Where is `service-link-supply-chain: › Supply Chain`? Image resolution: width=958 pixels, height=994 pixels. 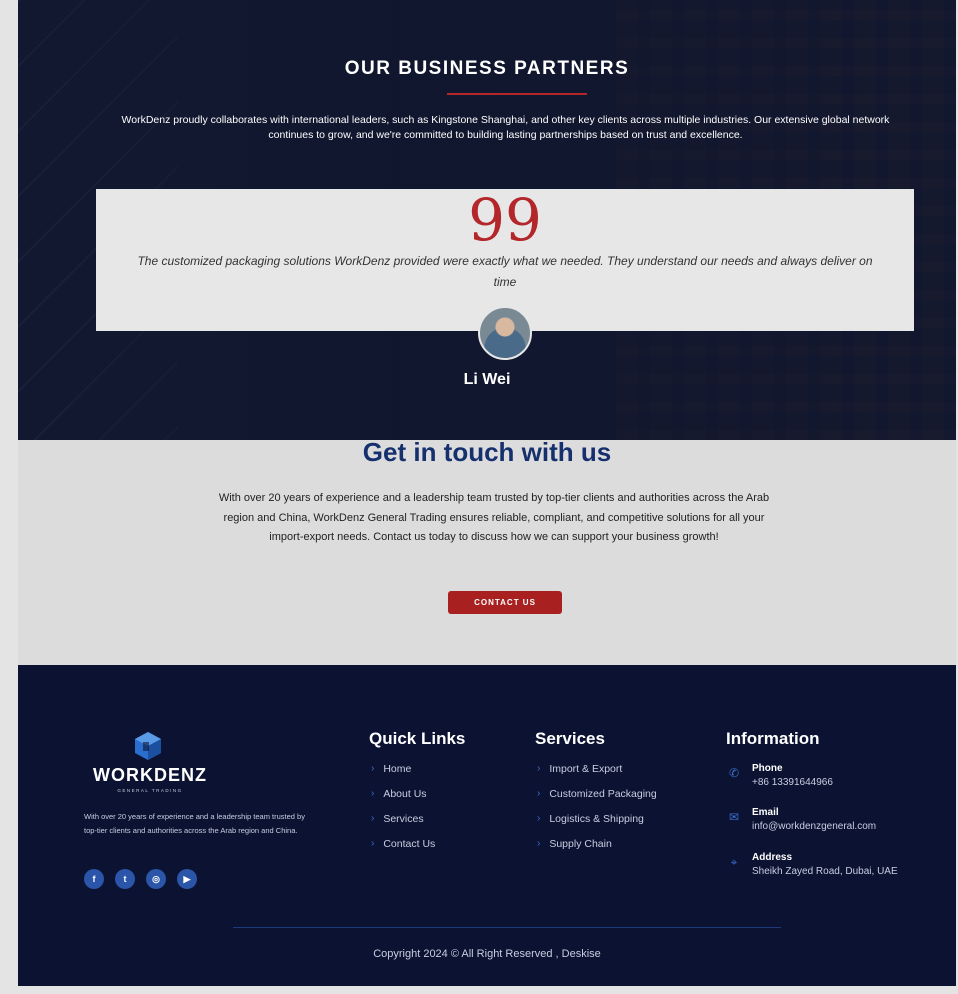
service-link-supply-chain: › Supply Chain is located at coordinates (597, 850).